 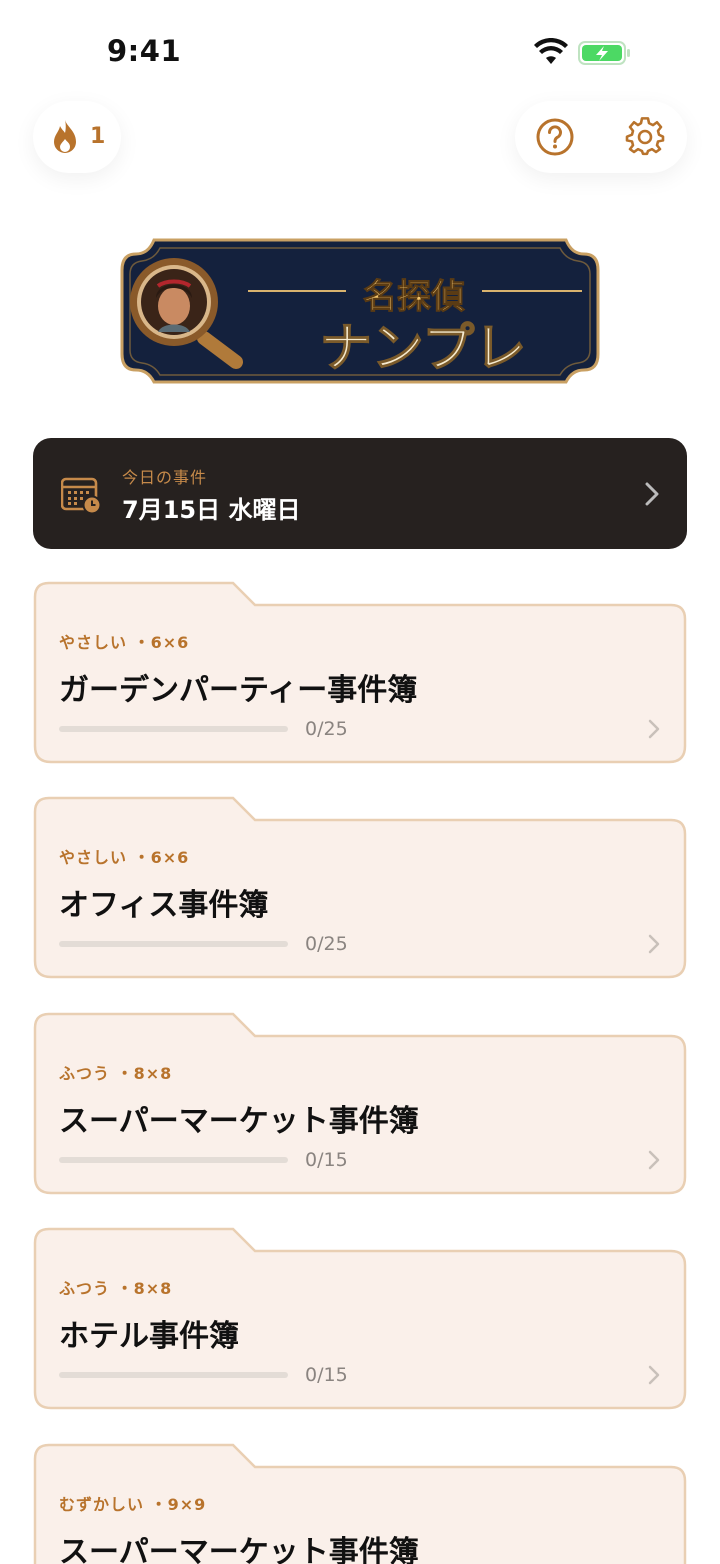 I want to click on casebook-card: ふつう ・8×8 ホテル事件簿 0/15, so click(x=360, y=1318).